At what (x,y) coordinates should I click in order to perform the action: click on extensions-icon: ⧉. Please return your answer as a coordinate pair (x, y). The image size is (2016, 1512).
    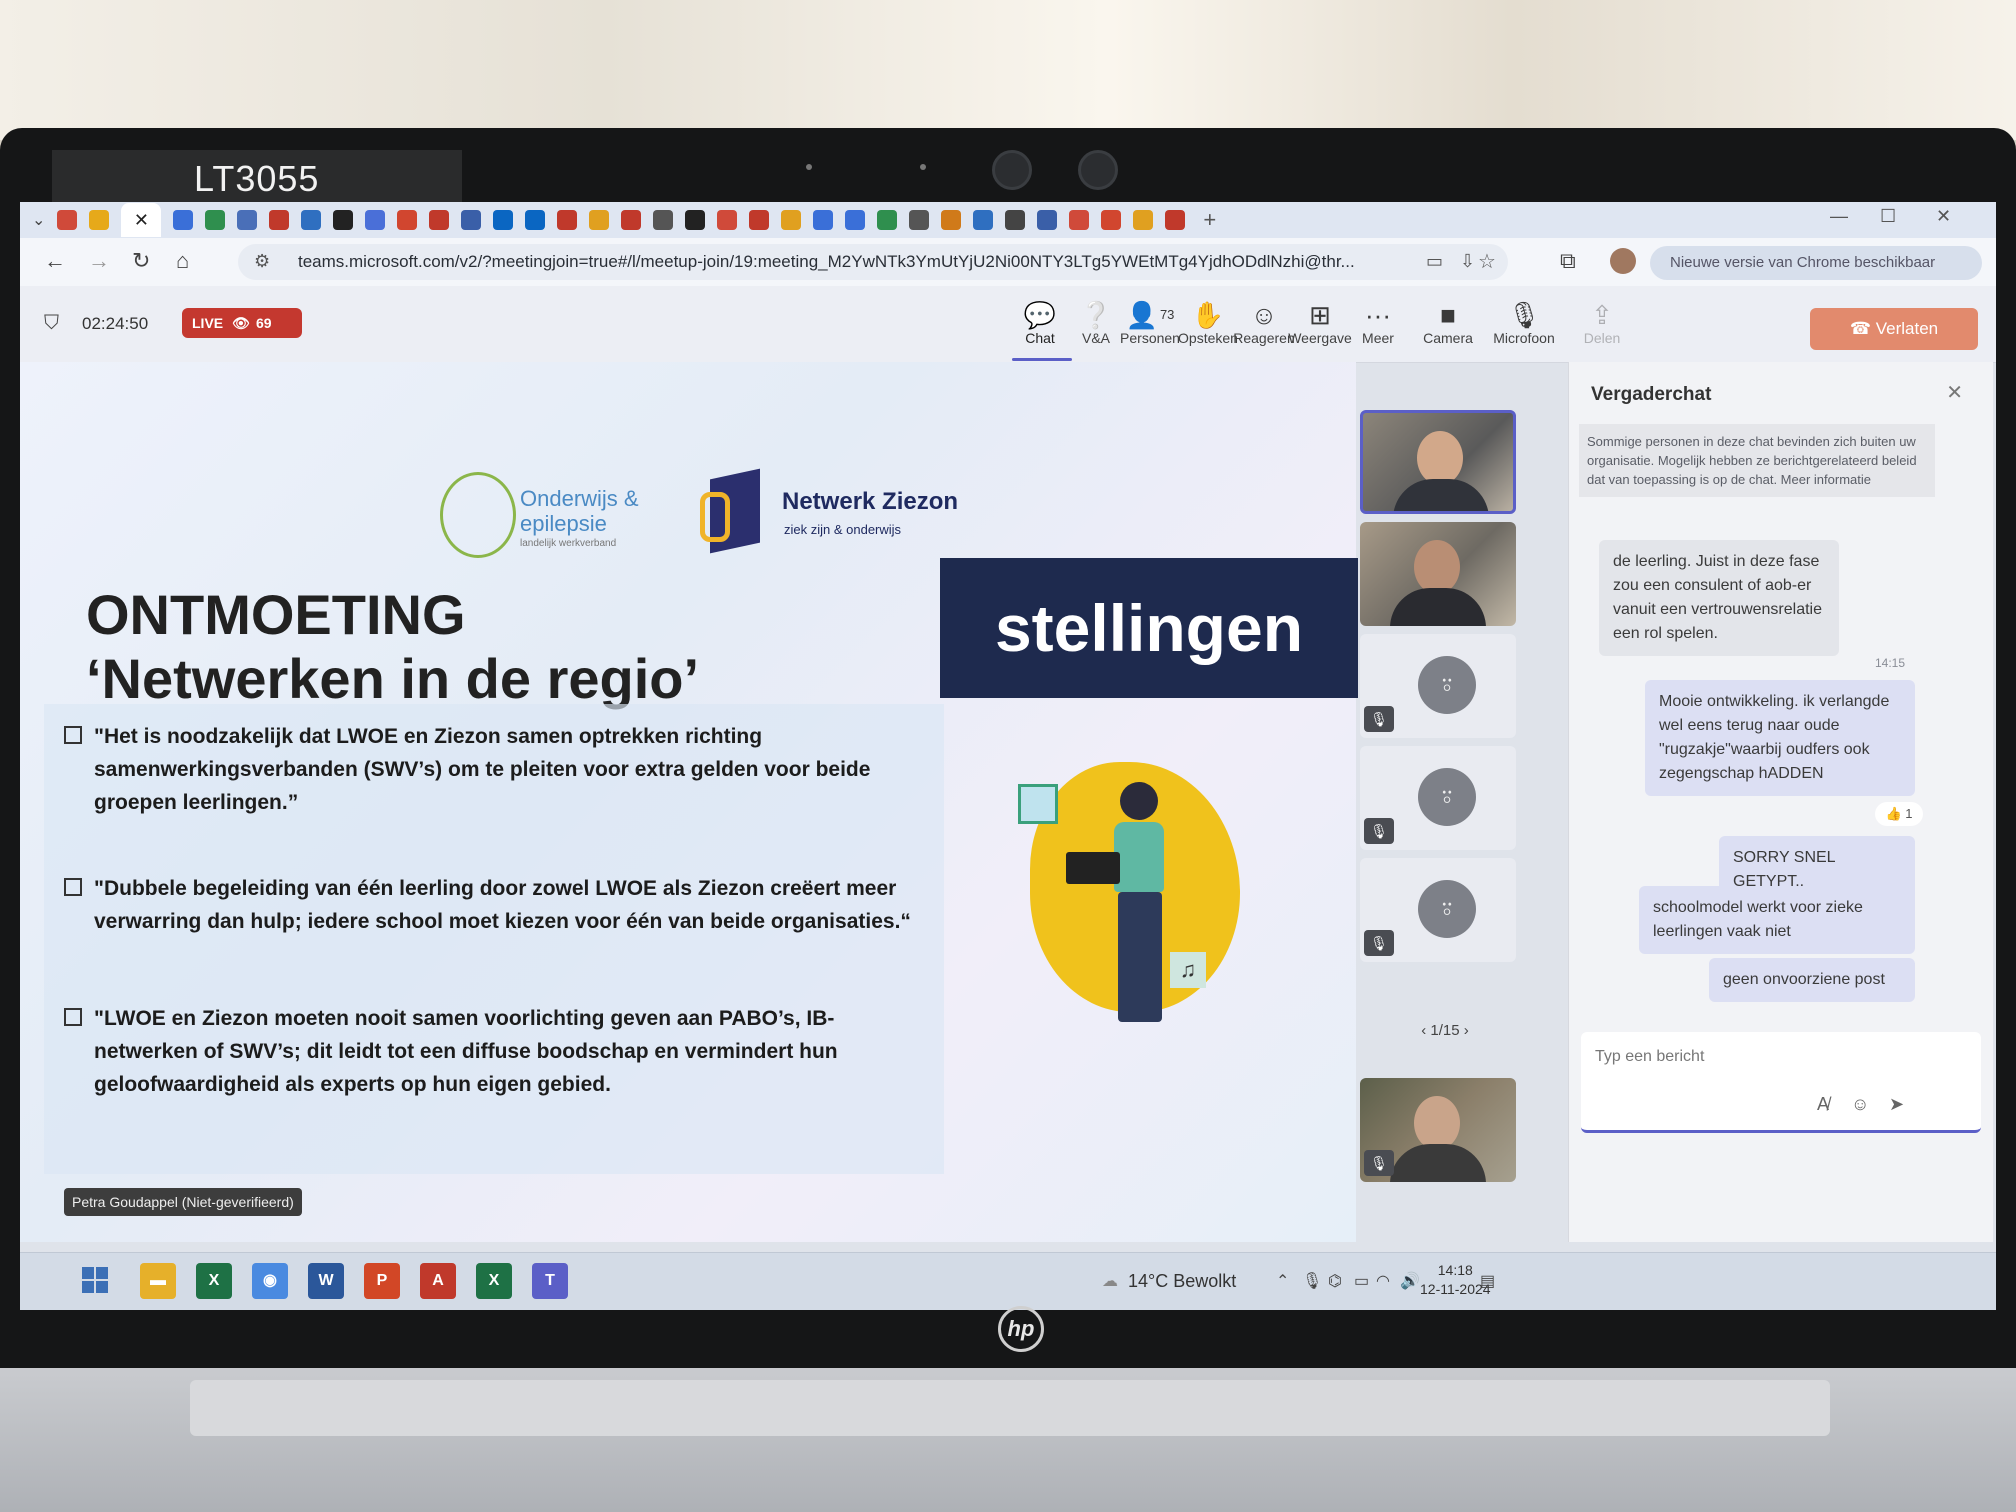
    Looking at the image, I should click on (1568, 261).